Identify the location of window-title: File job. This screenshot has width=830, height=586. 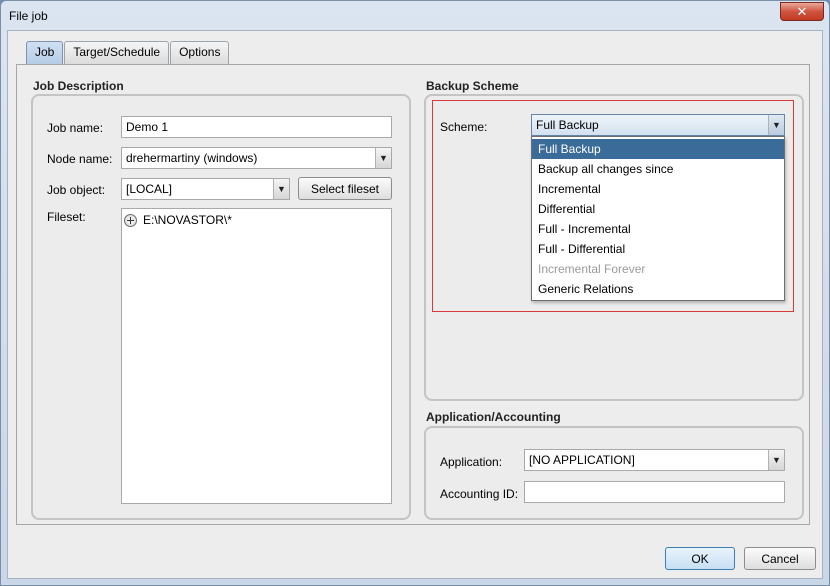
(28, 16).